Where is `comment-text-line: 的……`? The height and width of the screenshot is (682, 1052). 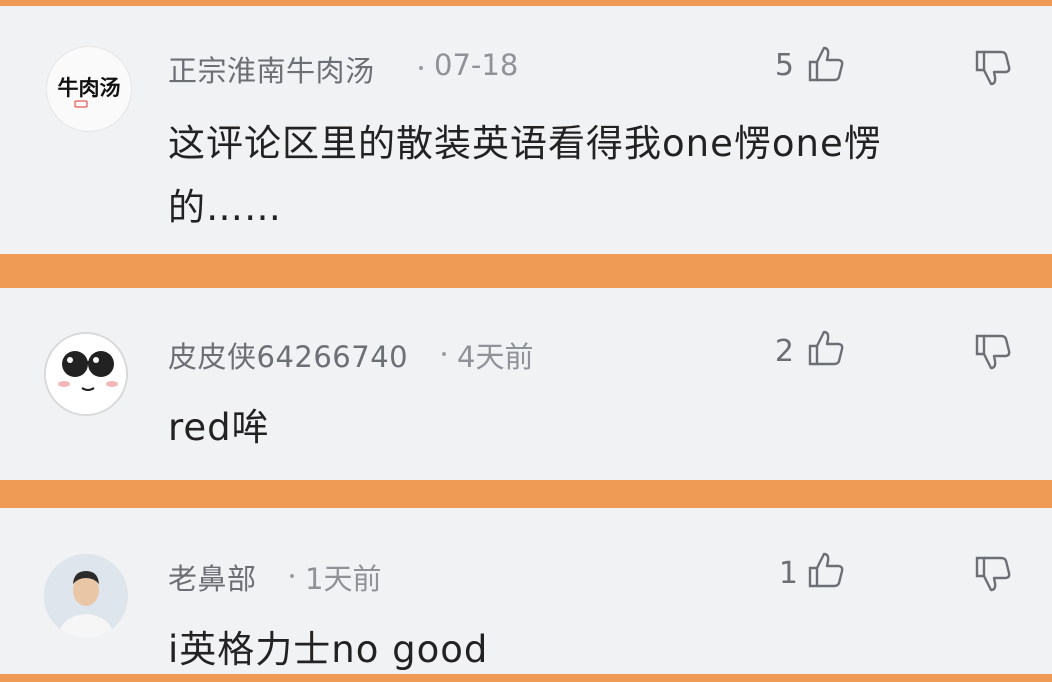 comment-text-line: 的…… is located at coordinates (225, 207).